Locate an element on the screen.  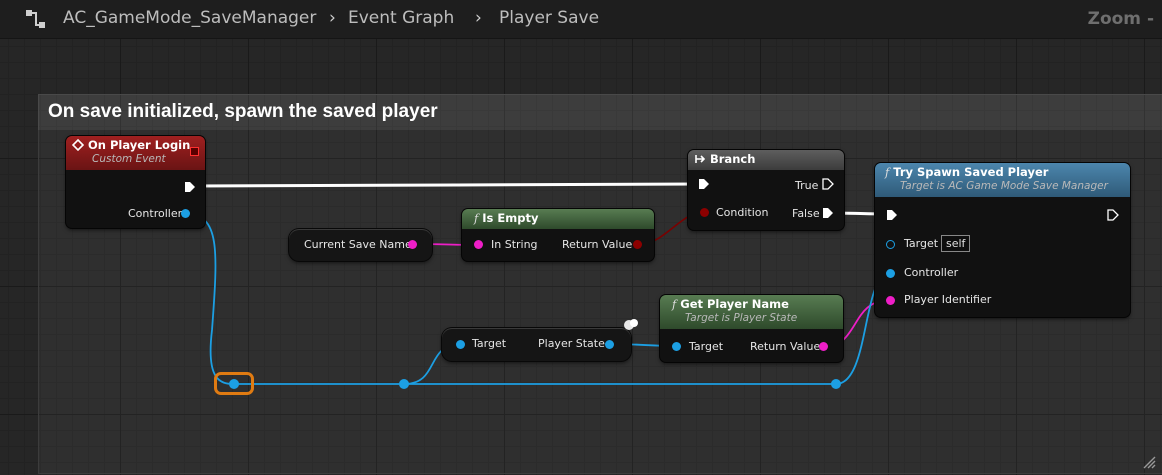
exec-wire-login-branch is located at coordinates (446, 185).